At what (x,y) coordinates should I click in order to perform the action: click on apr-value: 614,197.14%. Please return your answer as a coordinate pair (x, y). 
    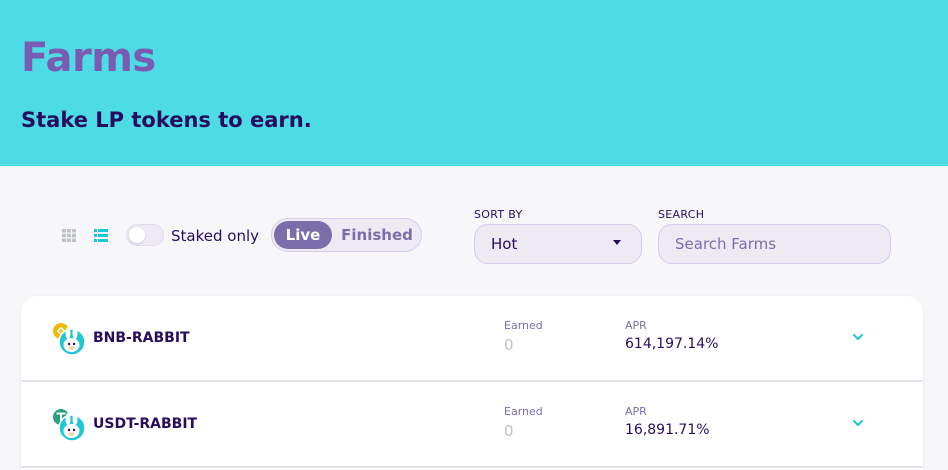
    Looking at the image, I should click on (672, 344).